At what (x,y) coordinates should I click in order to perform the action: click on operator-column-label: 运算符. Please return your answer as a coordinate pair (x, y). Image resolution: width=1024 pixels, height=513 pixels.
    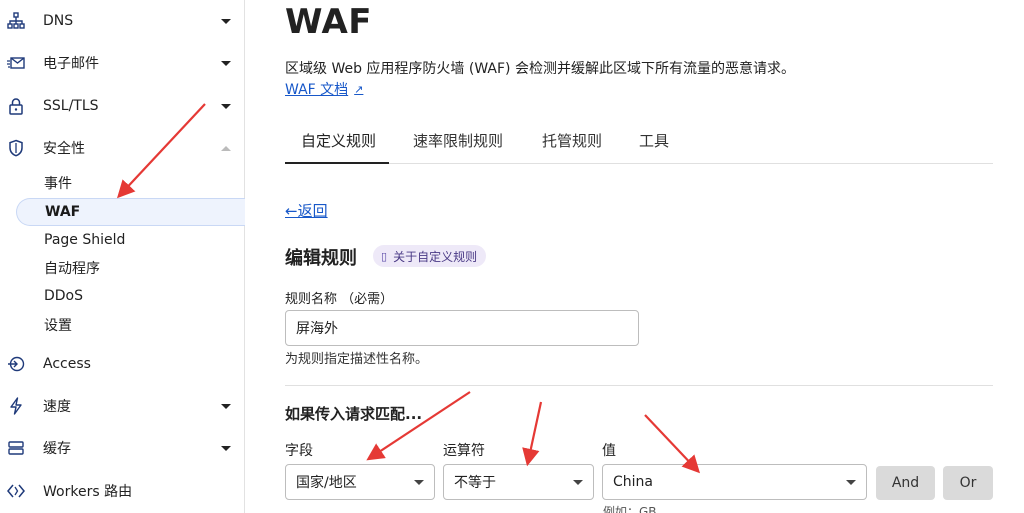
    Looking at the image, I should click on (464, 451).